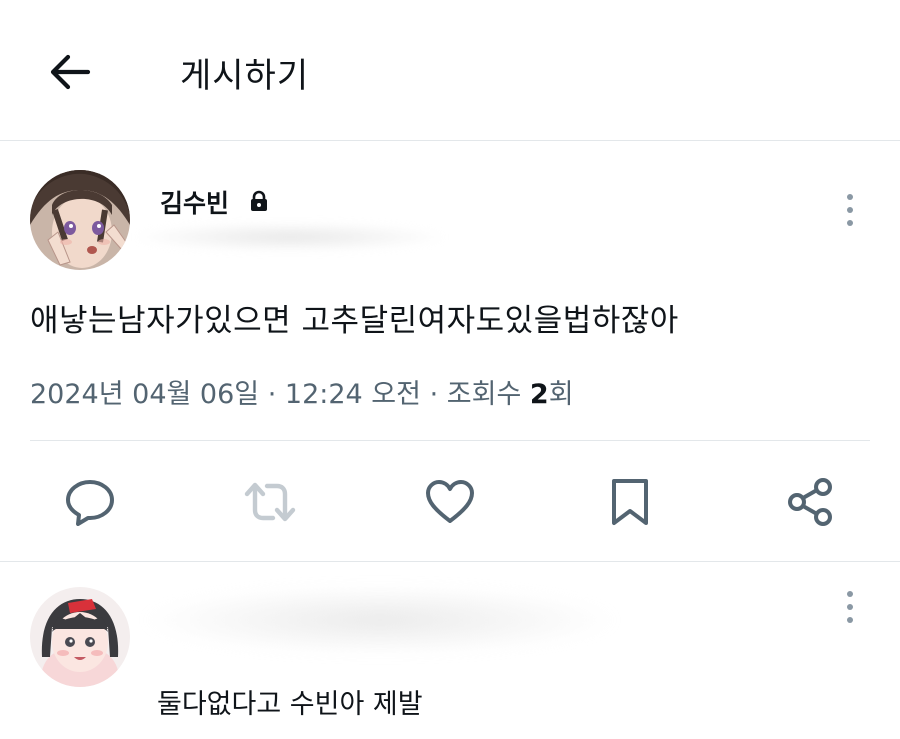  What do you see at coordinates (144, 394) in the screenshot?
I see `post-date: 2024년 04월 06일` at bounding box center [144, 394].